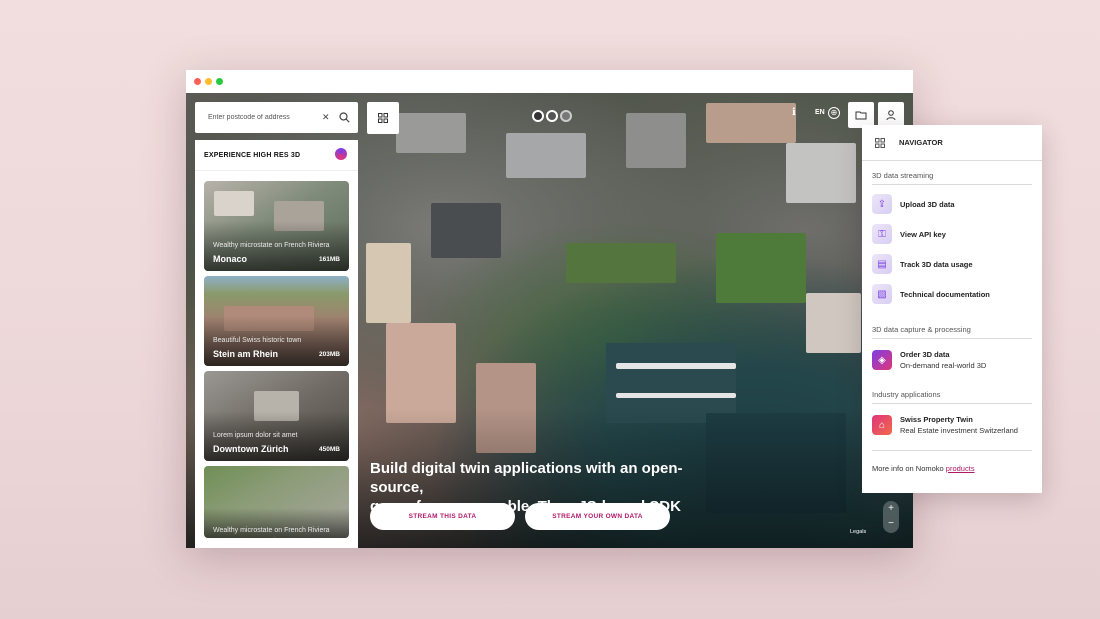 Image resolution: width=1100 pixels, height=619 pixels. I want to click on key-icon: ⚿, so click(882, 234).